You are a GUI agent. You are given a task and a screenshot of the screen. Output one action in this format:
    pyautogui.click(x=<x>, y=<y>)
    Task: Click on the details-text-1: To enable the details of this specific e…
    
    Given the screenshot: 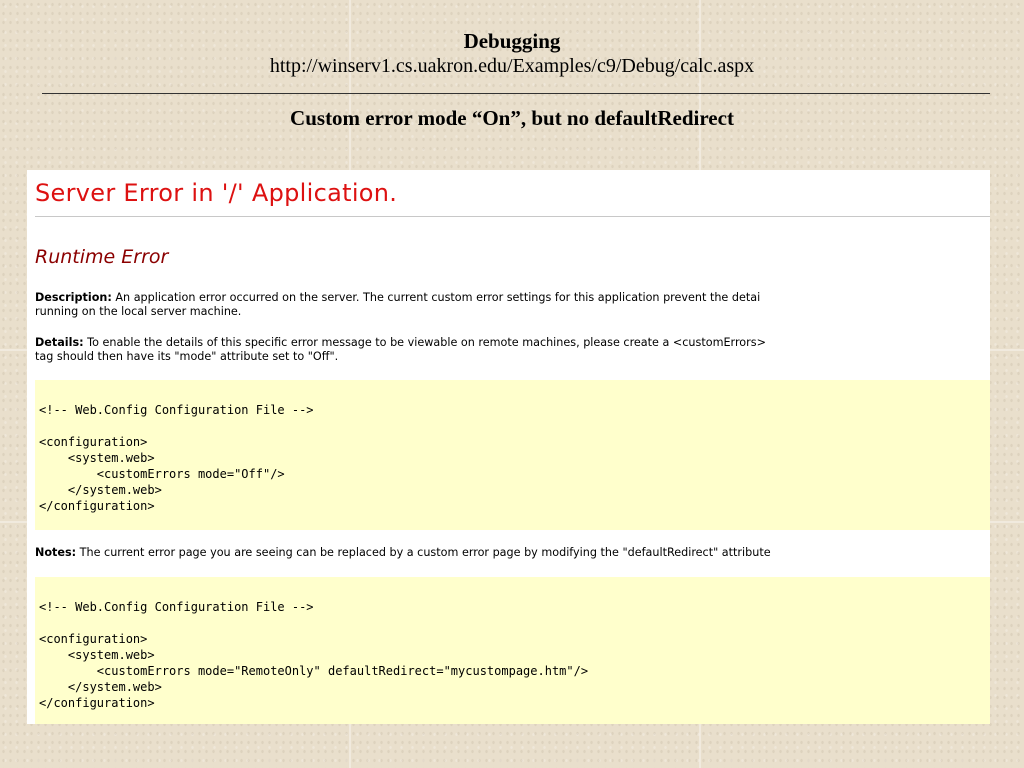 What is the action you would take?
    pyautogui.click(x=424, y=342)
    